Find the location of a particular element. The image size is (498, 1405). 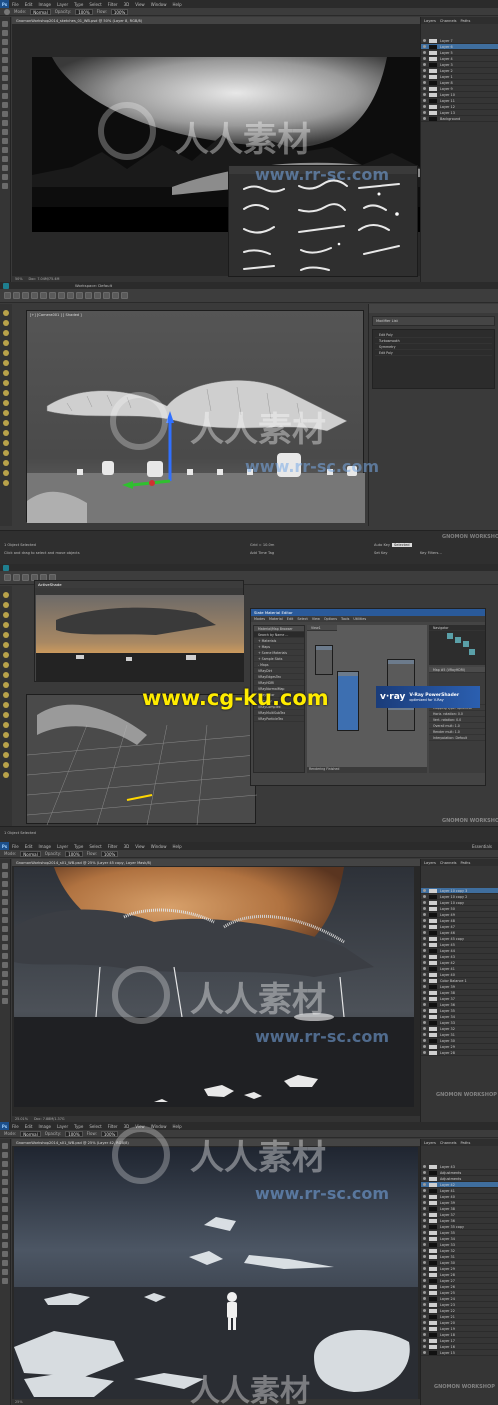

eyedropper-tool-icon is located at coordinates (5, 69).